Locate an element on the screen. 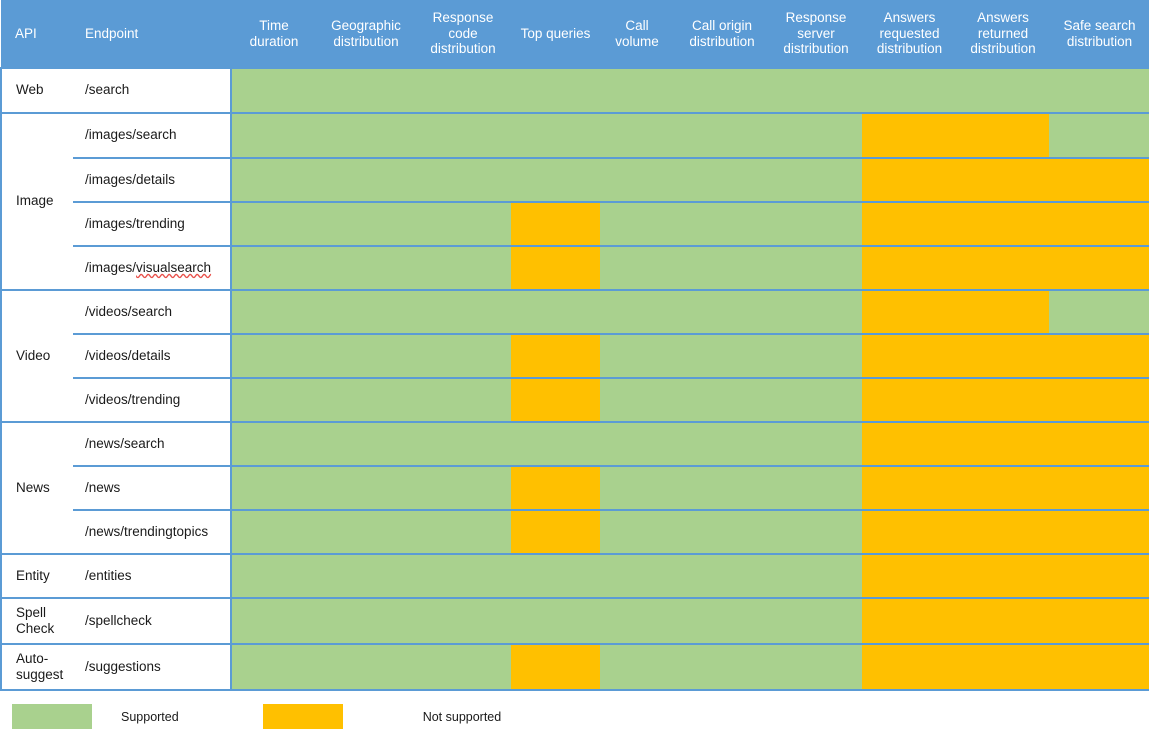  endpoint-label: /news is located at coordinates (103, 487).